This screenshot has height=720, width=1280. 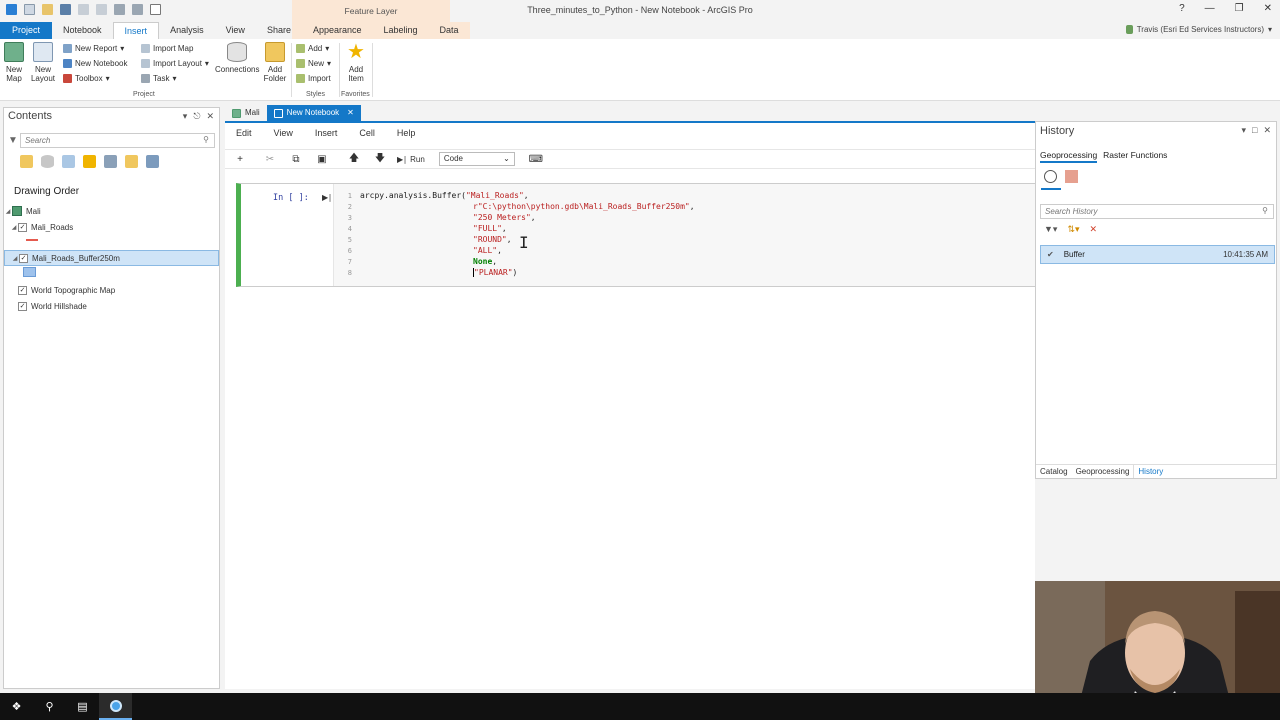 What do you see at coordinates (1094, 229) in the screenshot?
I see `delete-icon: ✕` at bounding box center [1094, 229].